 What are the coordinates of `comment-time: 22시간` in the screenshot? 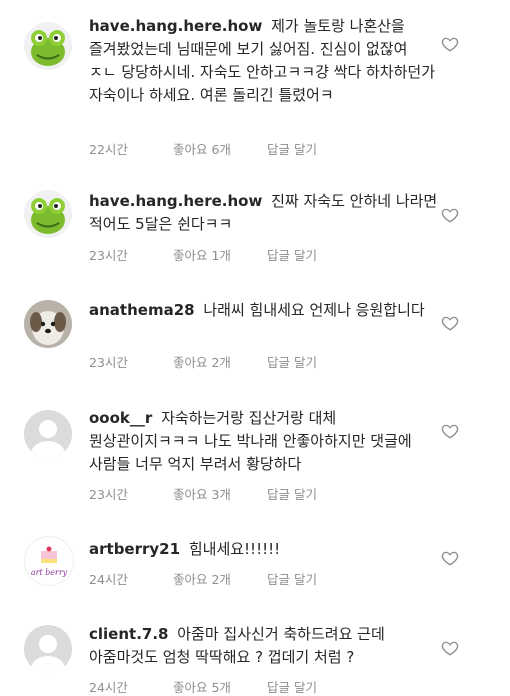 It's located at (108, 149).